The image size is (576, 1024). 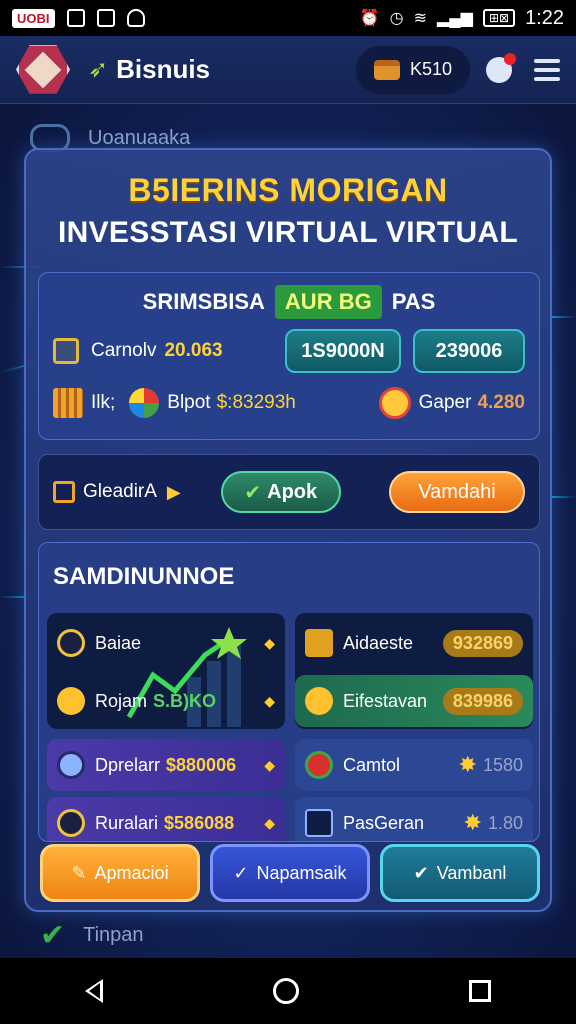 What do you see at coordinates (98, 69) in the screenshot?
I see `leaf-icon: ➶` at bounding box center [98, 69].